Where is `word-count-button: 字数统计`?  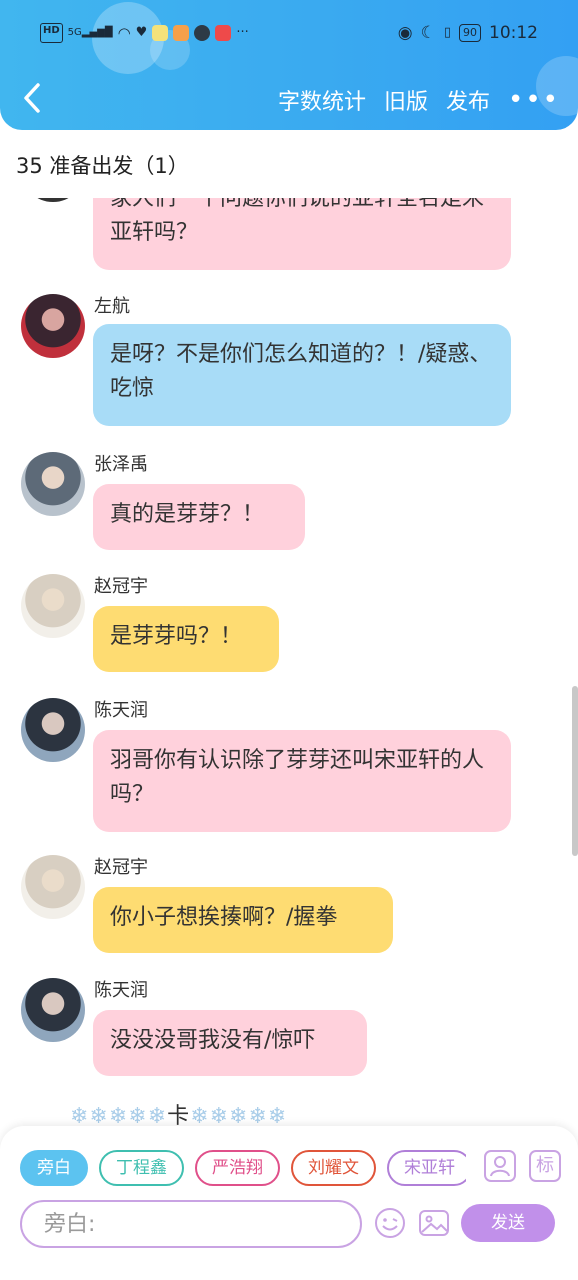
word-count-button: 字数统计 is located at coordinates (322, 100).